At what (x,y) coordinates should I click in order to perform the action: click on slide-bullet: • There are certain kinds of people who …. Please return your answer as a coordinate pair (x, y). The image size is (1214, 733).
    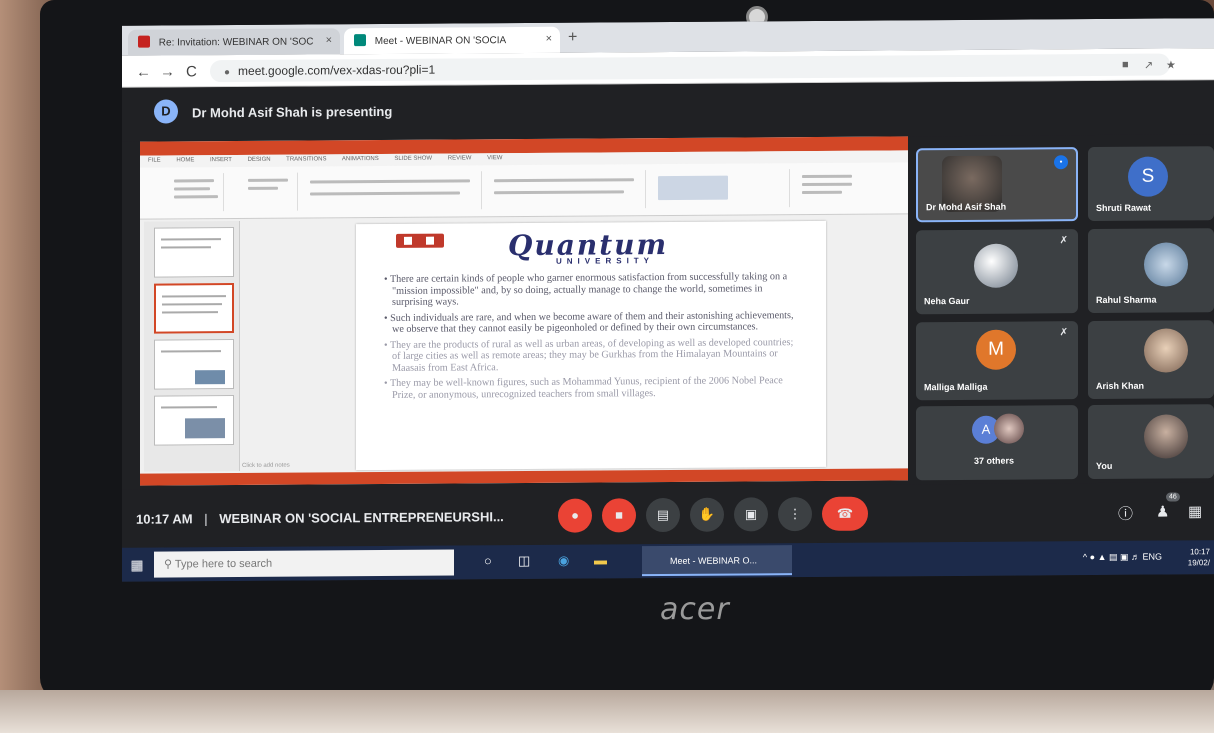
    Looking at the image, I should click on (586, 289).